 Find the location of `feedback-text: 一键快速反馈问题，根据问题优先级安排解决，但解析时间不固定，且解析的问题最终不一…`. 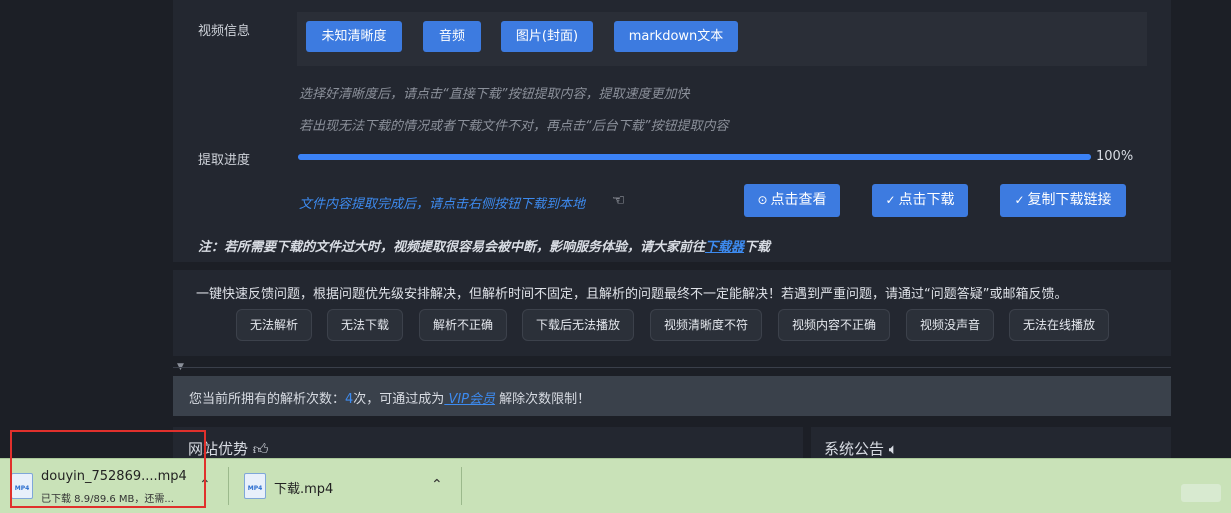

feedback-text: 一键快速反馈问题，根据问题优先级安排解决，但解析时间不固定，且解析的问题最终不一… is located at coordinates (632, 294).